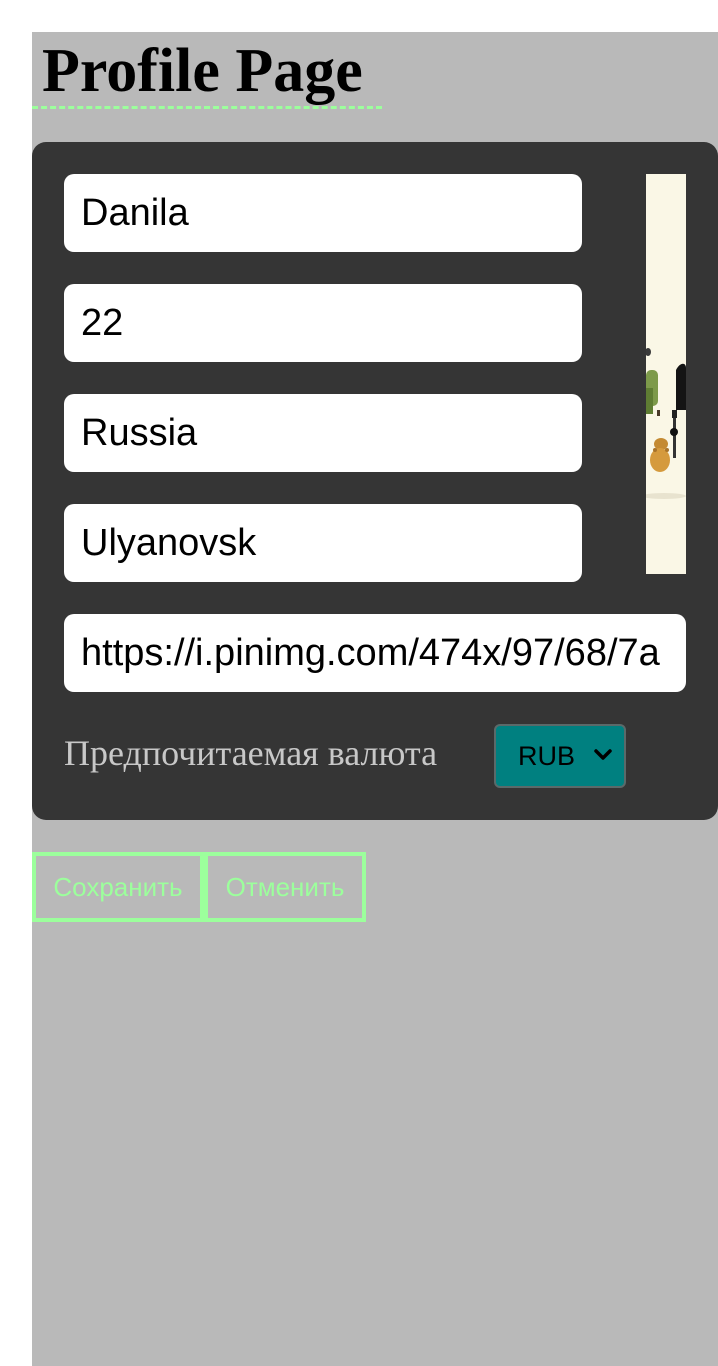 Image resolution: width=718 pixels, height=1366 pixels. What do you see at coordinates (323, 543) in the screenshot?
I see `city-input: Ulyanovsk` at bounding box center [323, 543].